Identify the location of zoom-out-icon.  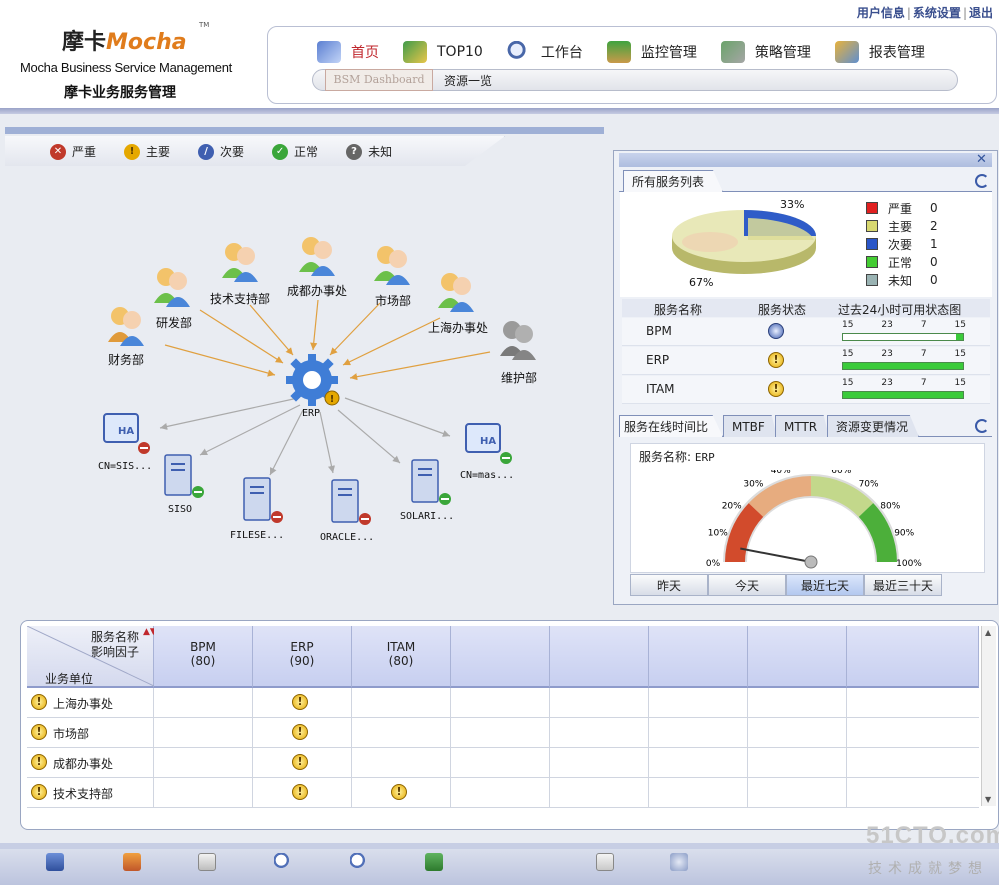
(283, 862).